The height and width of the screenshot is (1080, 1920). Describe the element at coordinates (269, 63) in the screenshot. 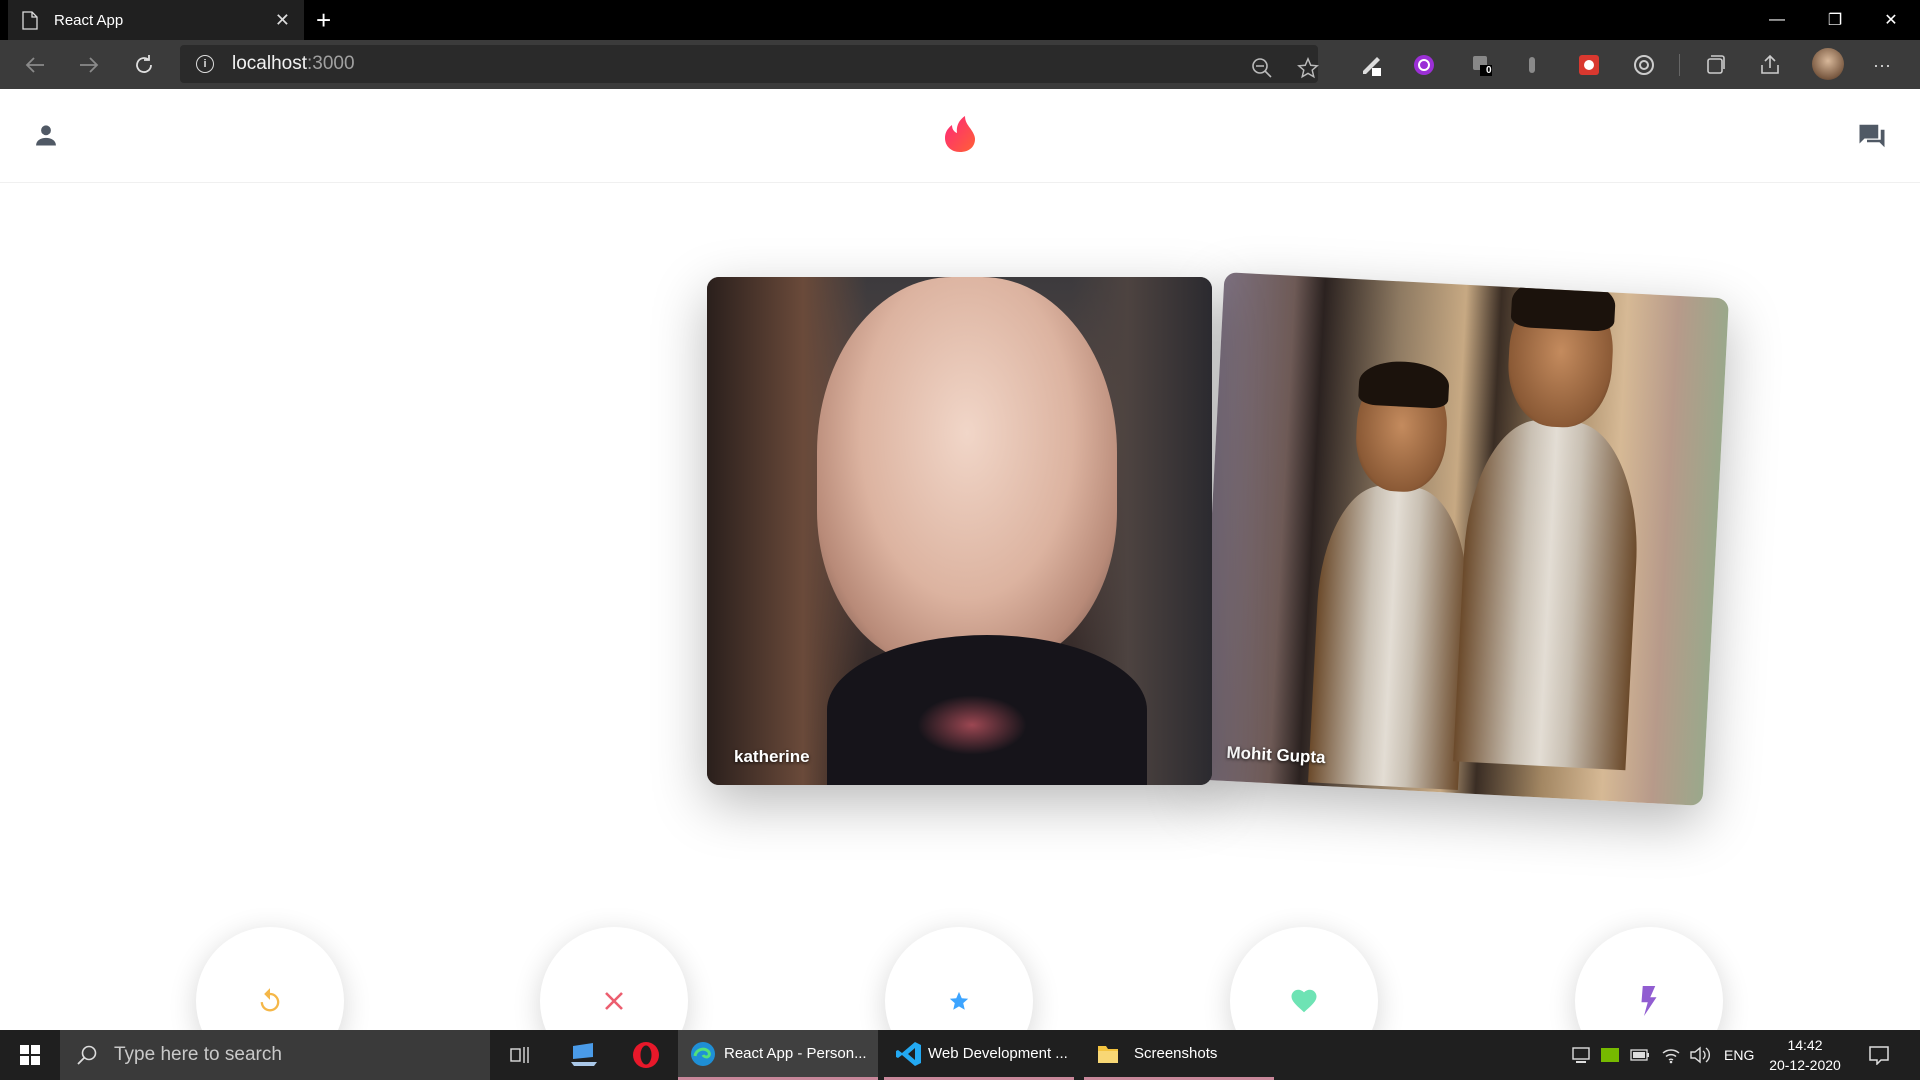

I see `url-host: localhost` at that location.